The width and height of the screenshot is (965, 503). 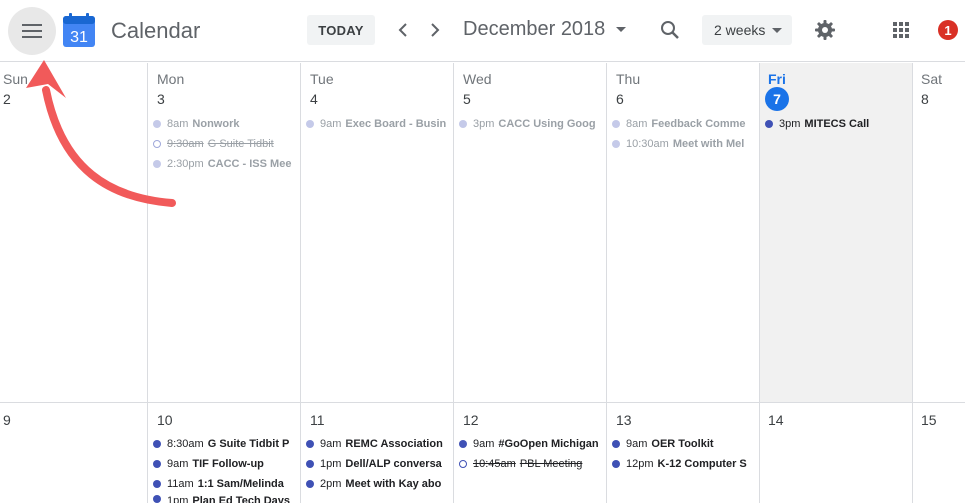 What do you see at coordinates (534, 29) in the screenshot?
I see `month-label: December 2018` at bounding box center [534, 29].